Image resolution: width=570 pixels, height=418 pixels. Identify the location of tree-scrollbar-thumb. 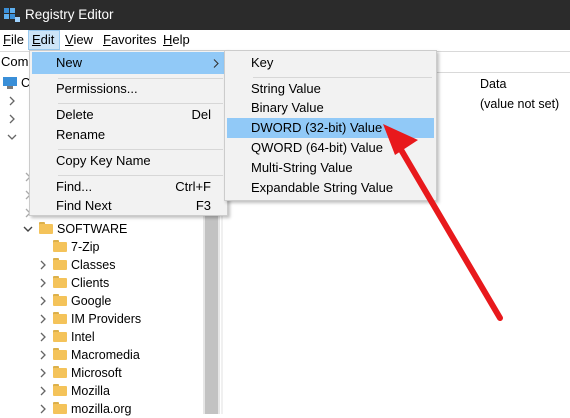
(211, 307).